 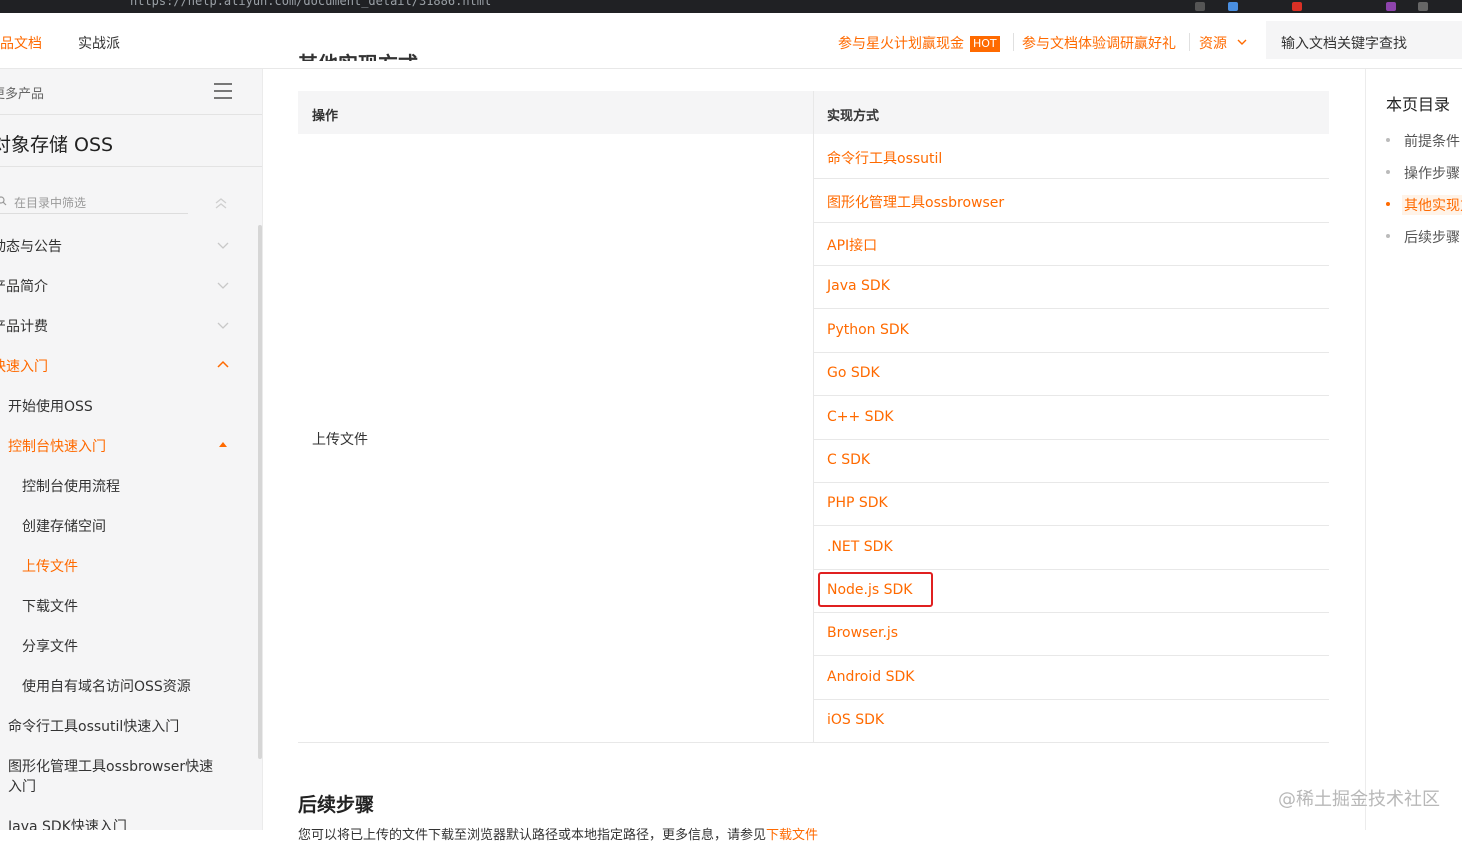 I want to click on download-file-link: 下载文件, so click(x=792, y=835).